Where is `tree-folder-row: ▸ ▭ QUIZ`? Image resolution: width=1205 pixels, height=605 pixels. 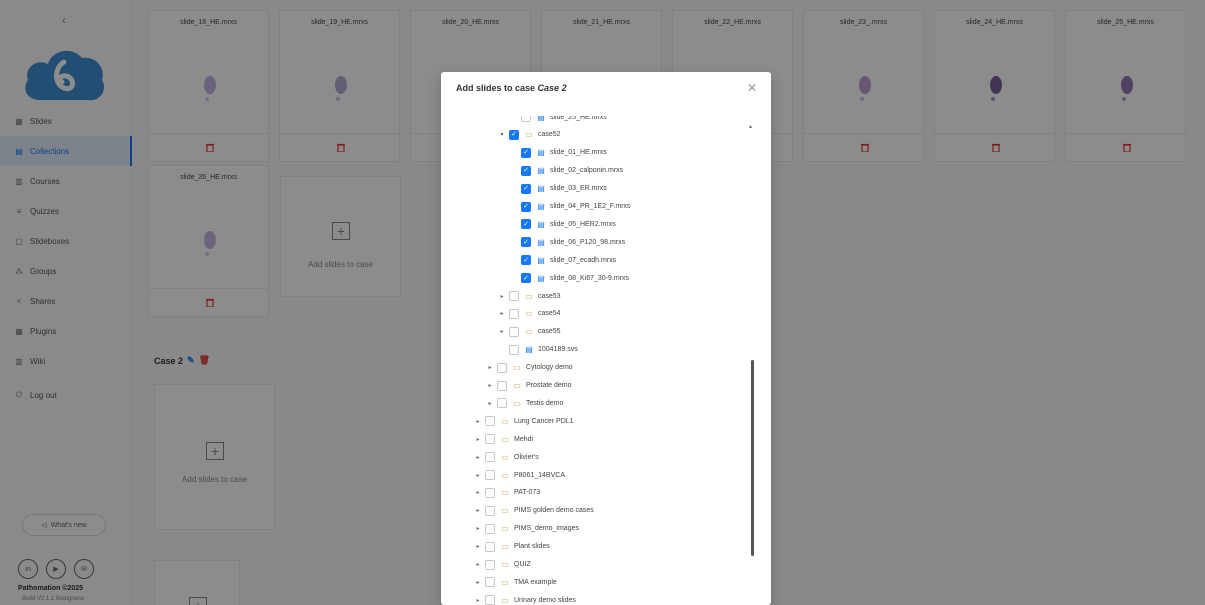 tree-folder-row: ▸ ▭ QUIZ is located at coordinates (502, 565).